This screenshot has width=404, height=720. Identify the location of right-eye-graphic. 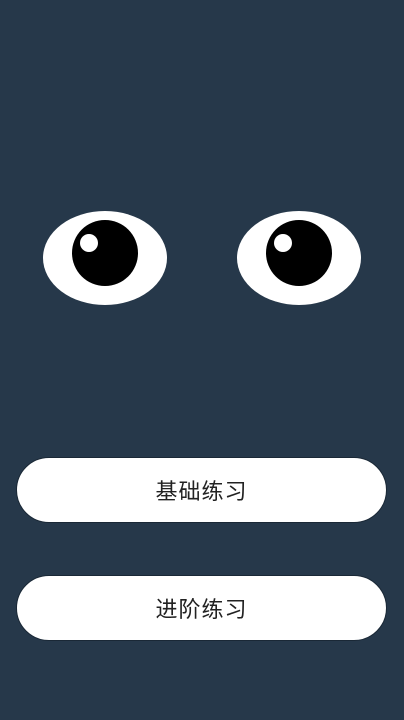
(299, 258).